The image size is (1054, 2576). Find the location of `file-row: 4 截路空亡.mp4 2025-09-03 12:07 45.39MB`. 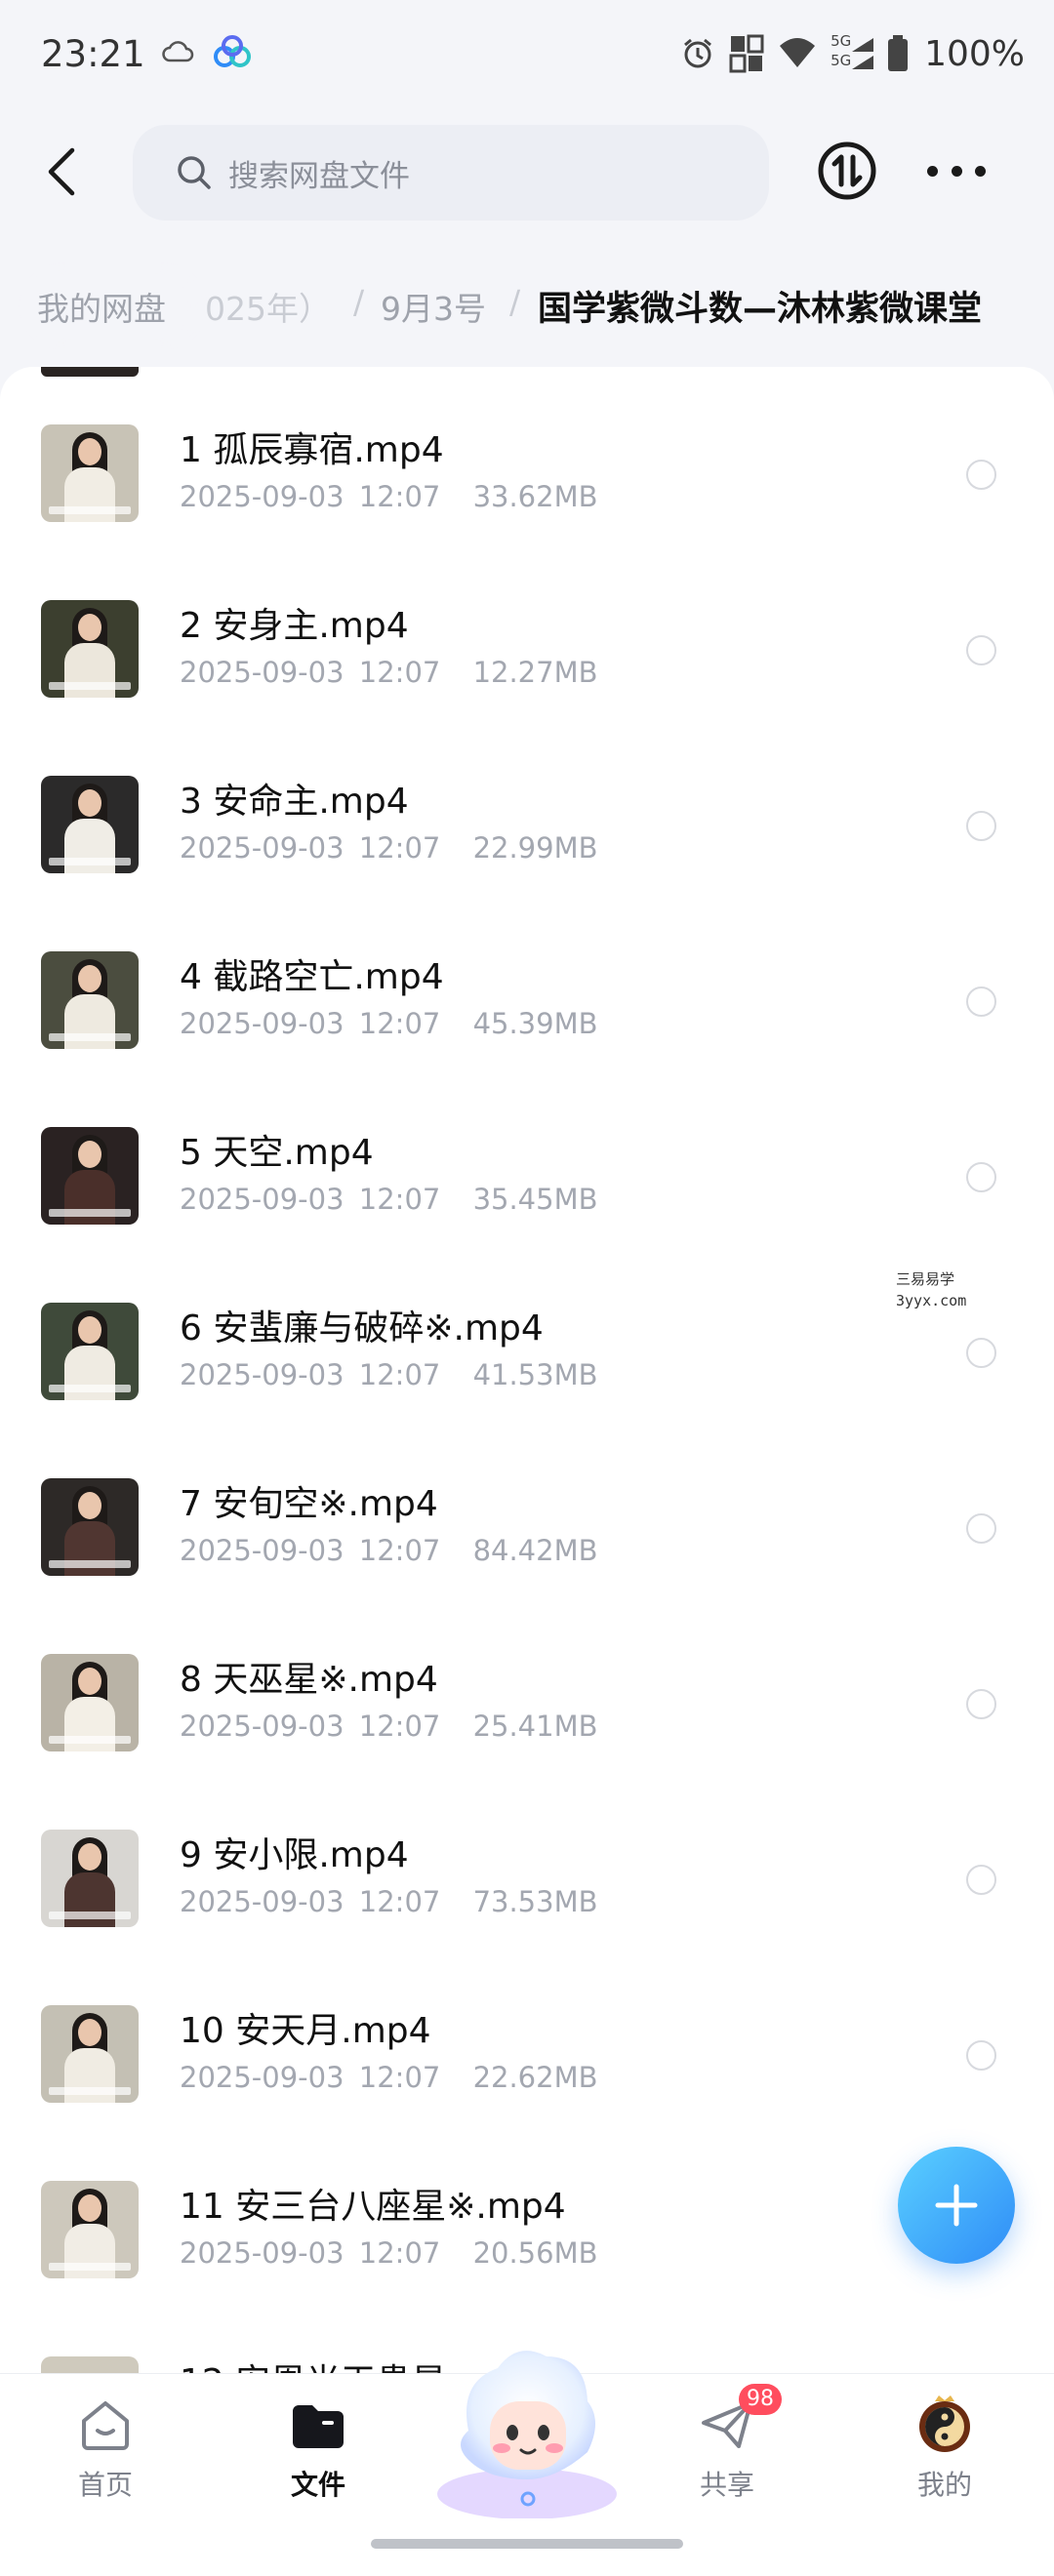

file-row: 4 截路空亡.mp4 2025-09-03 12:07 45.39MB is located at coordinates (527, 981).